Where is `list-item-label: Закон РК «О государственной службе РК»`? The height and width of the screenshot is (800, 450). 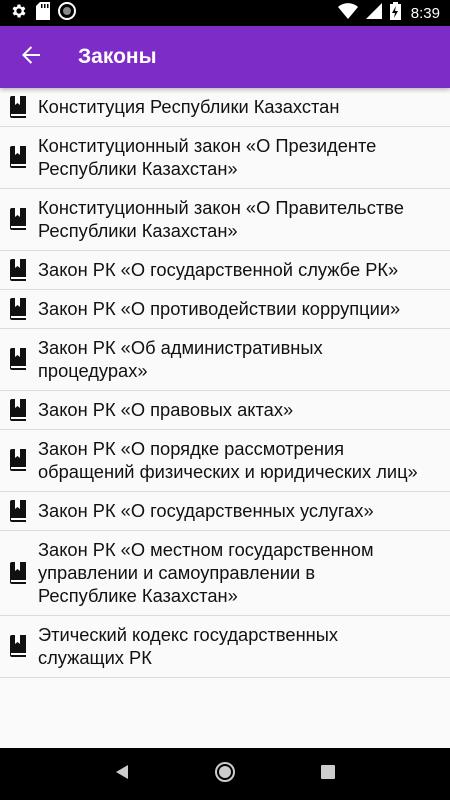 list-item-label: Закон РК «О государственной службе РК» is located at coordinates (218, 269).